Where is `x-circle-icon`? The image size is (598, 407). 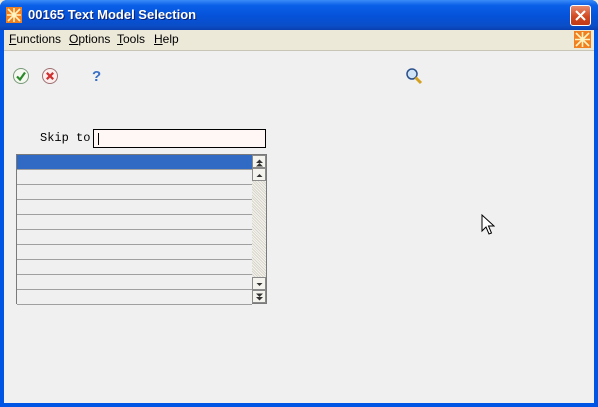
x-circle-icon is located at coordinates (50, 76).